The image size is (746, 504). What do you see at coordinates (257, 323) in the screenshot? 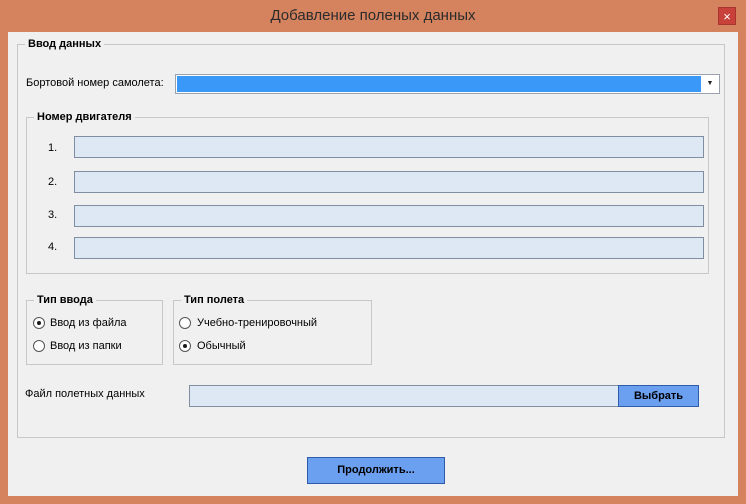
I see `radio-training-flight-label: Учебно-тренировочный` at bounding box center [257, 323].